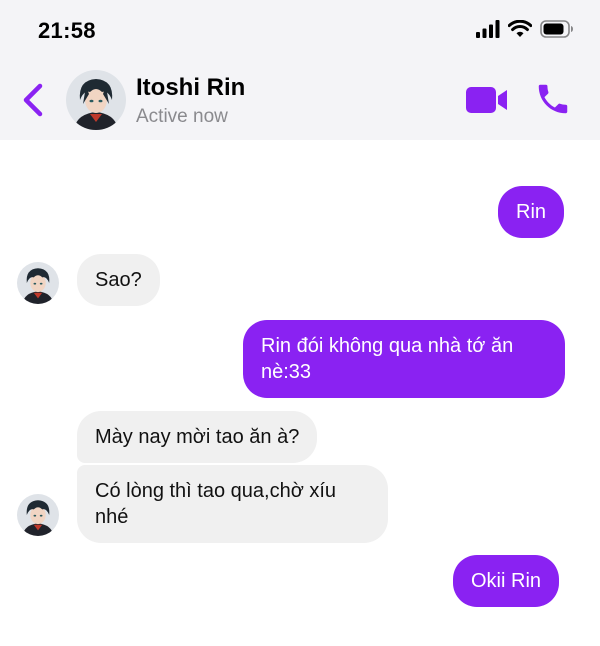 The height and width of the screenshot is (646, 600). I want to click on status-time: 21:58, so click(67, 30).